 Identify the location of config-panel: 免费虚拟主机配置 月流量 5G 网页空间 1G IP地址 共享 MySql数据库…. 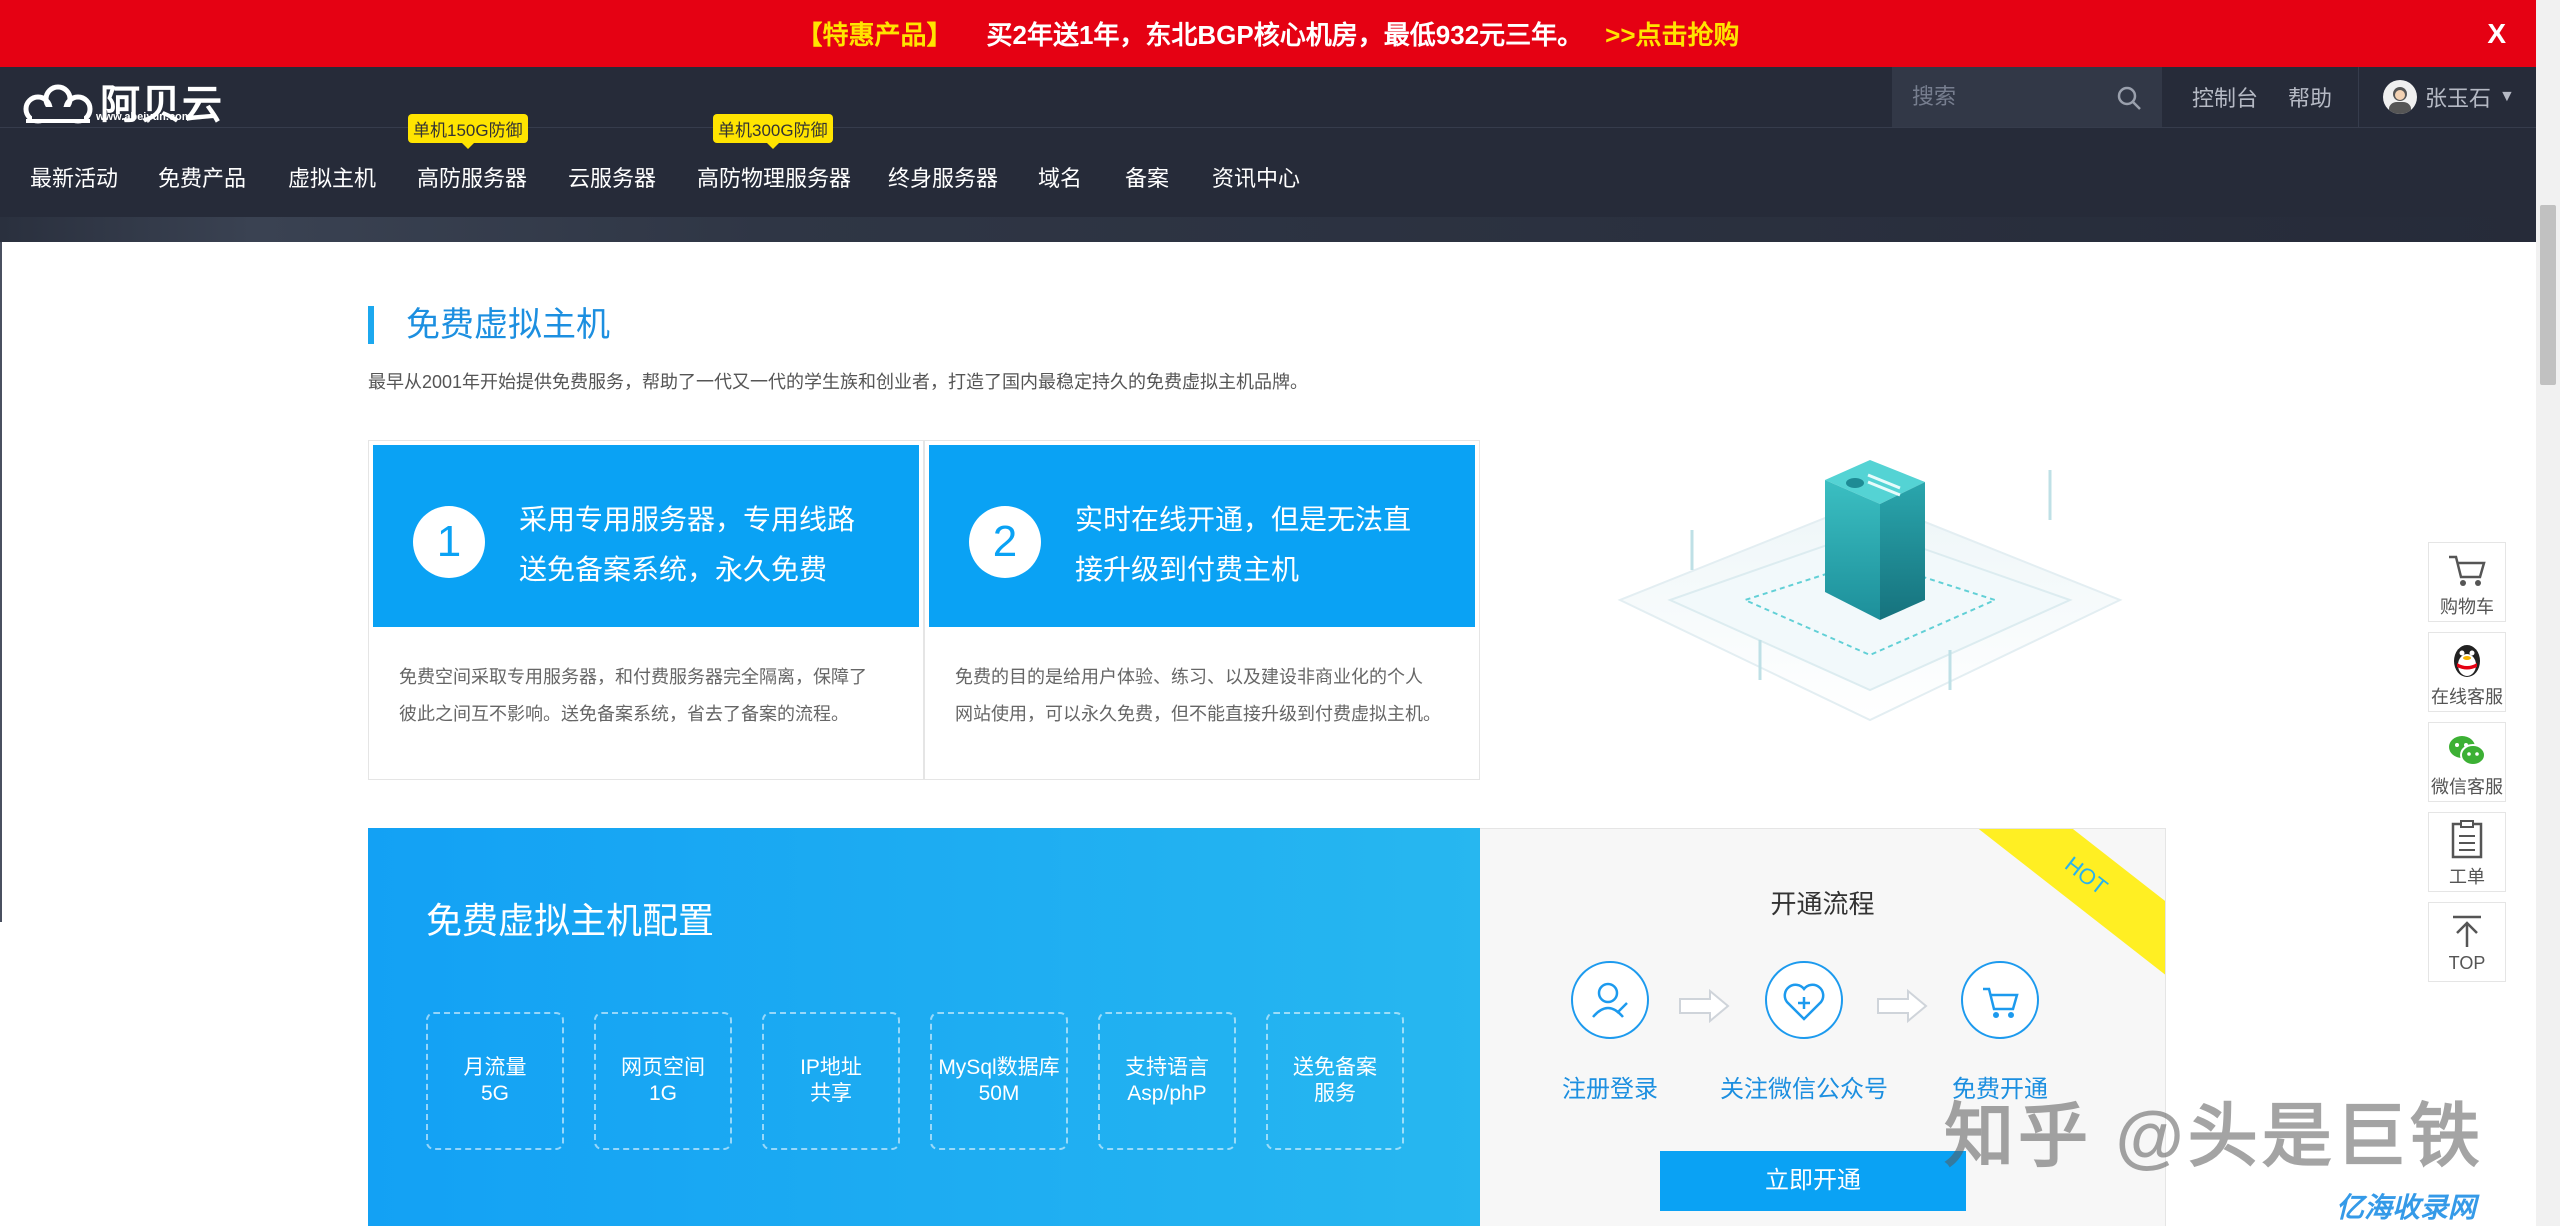
(924, 1027).